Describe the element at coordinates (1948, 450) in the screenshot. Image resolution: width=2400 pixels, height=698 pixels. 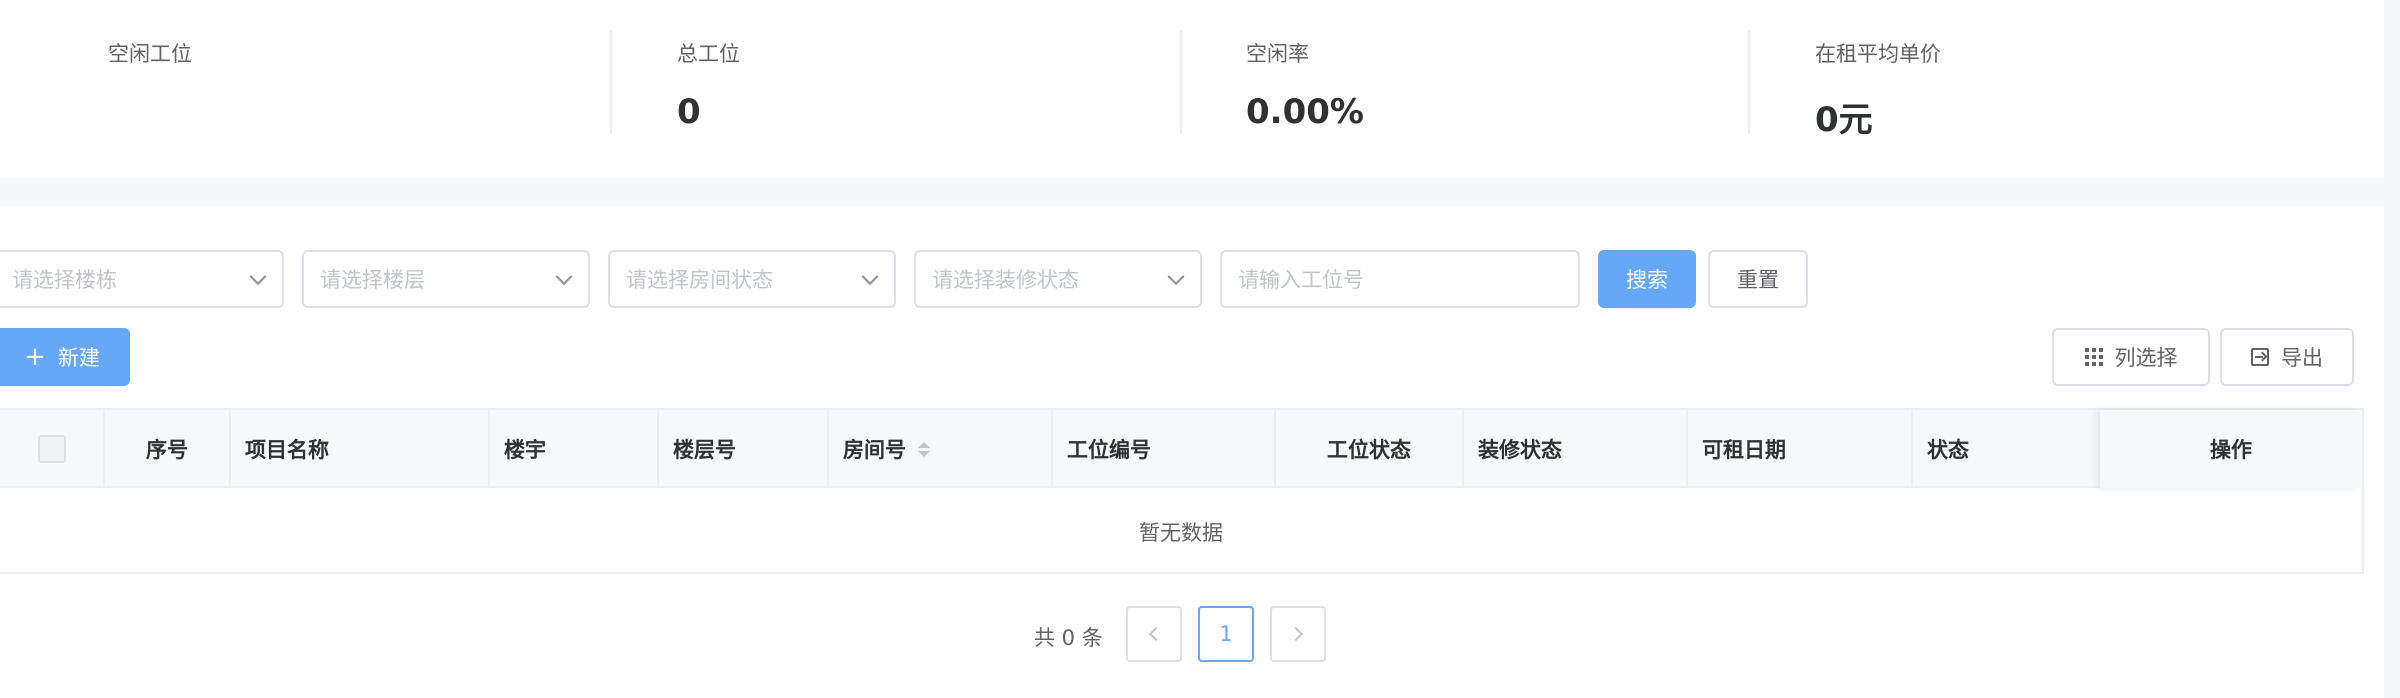
I see `column-label: 状态` at that location.